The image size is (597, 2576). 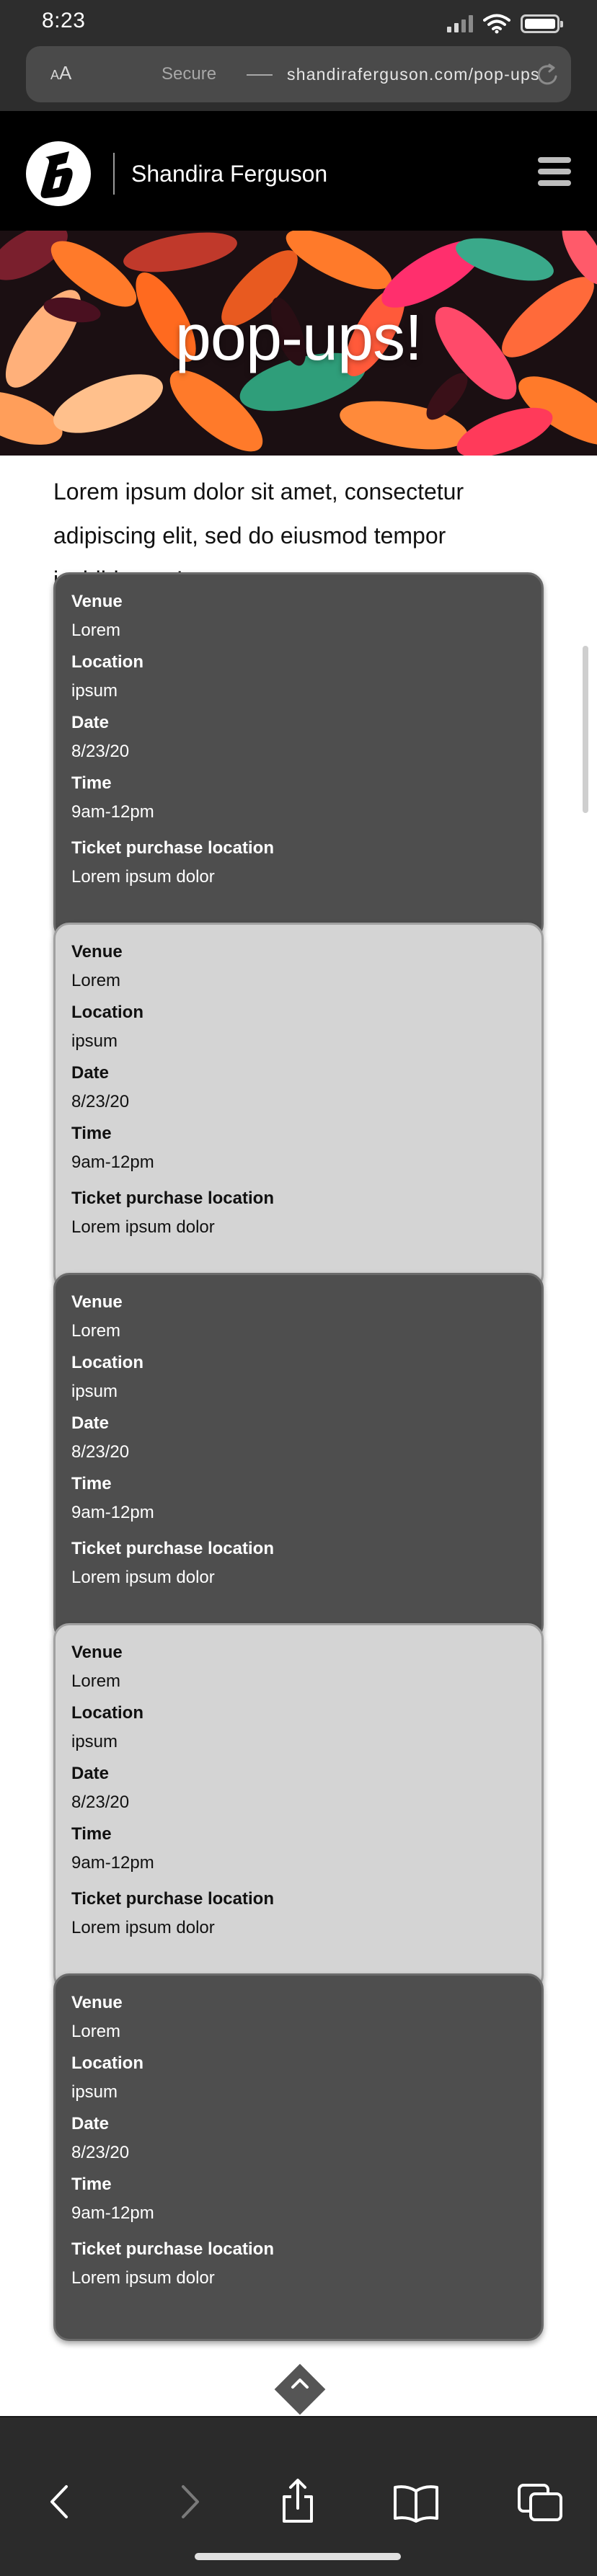 What do you see at coordinates (416, 2502) in the screenshot?
I see `bookmarks-icon` at bounding box center [416, 2502].